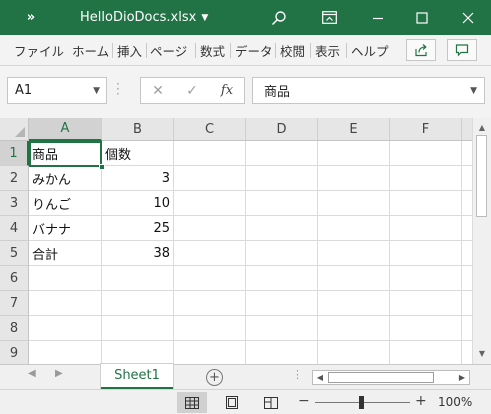 The width and height of the screenshot is (491, 414). Describe the element at coordinates (354, 352) in the screenshot. I see `cell-e9` at that location.